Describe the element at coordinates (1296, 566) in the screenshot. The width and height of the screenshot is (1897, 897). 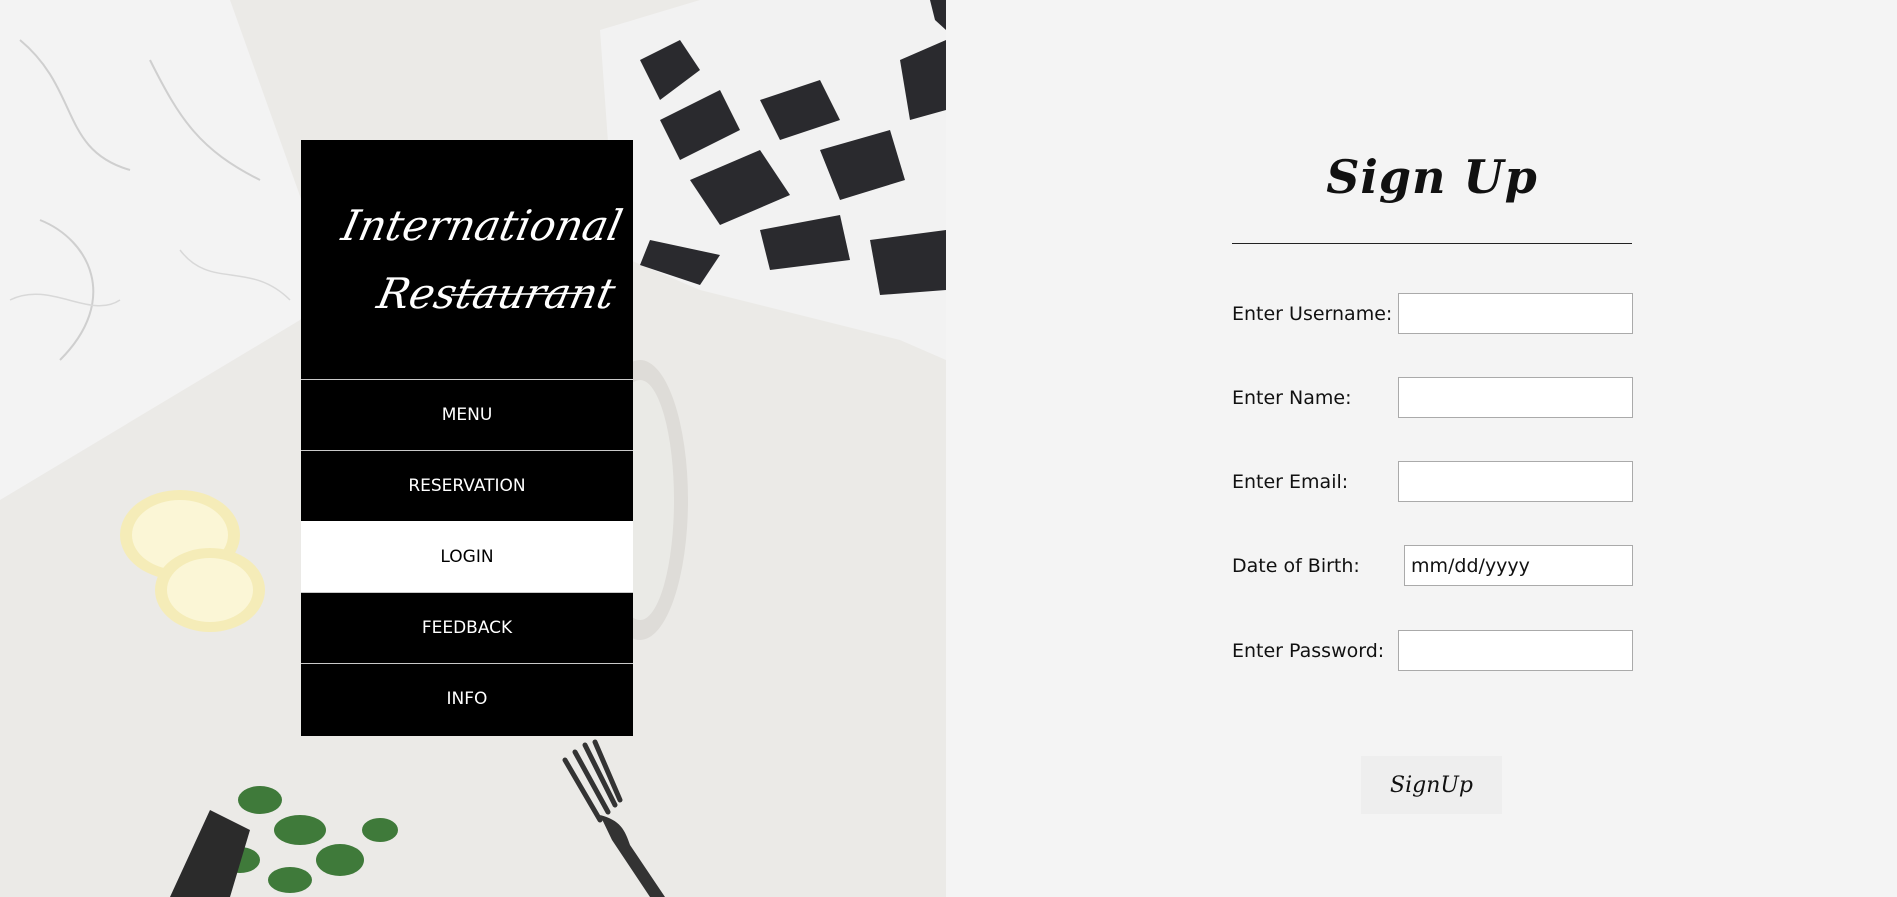
I see `dob-label: Date of Birth:` at that location.